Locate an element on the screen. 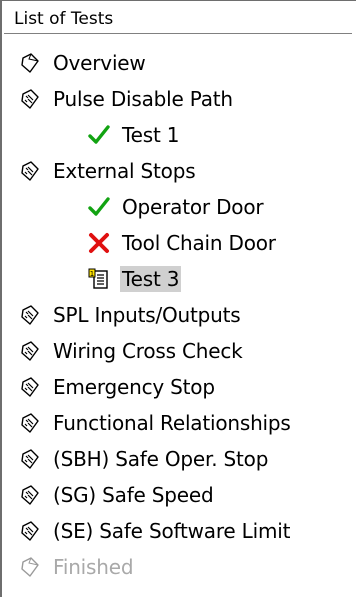  tree-item: Finished is located at coordinates (180, 567).